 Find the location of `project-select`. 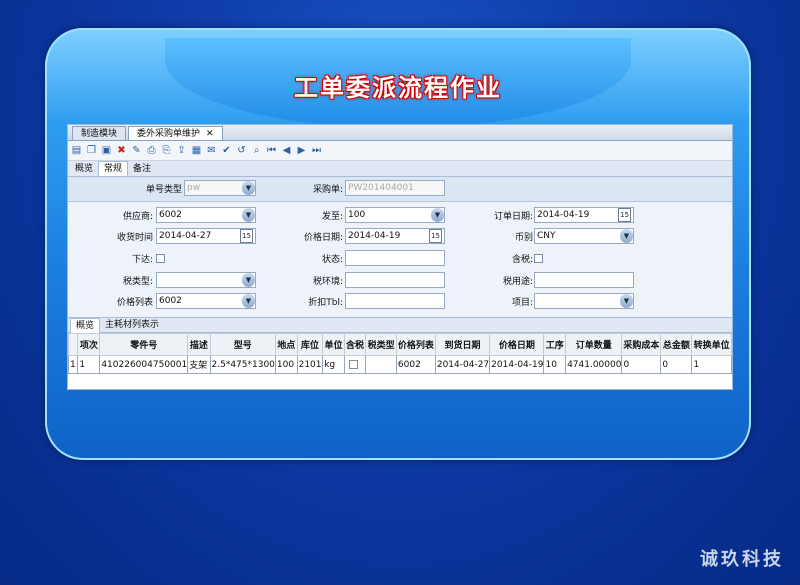

project-select is located at coordinates (584, 301).